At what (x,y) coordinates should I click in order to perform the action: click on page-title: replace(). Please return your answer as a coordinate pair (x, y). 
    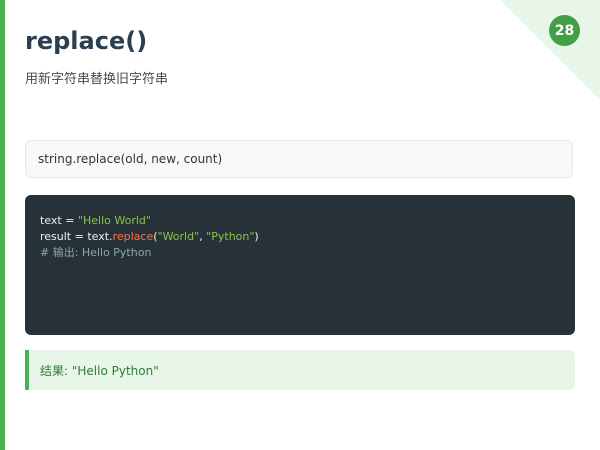
    Looking at the image, I should click on (86, 41).